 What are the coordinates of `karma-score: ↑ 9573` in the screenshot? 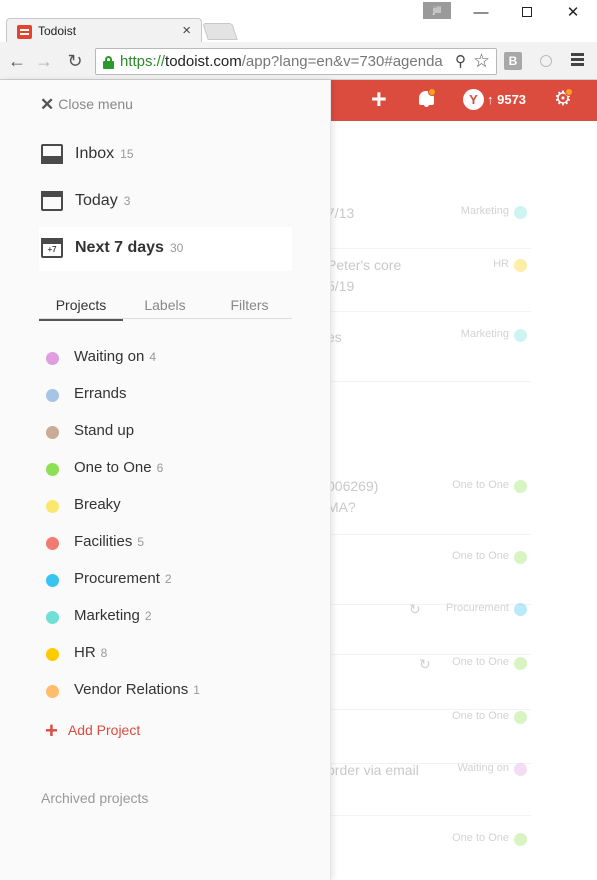 It's located at (507, 99).